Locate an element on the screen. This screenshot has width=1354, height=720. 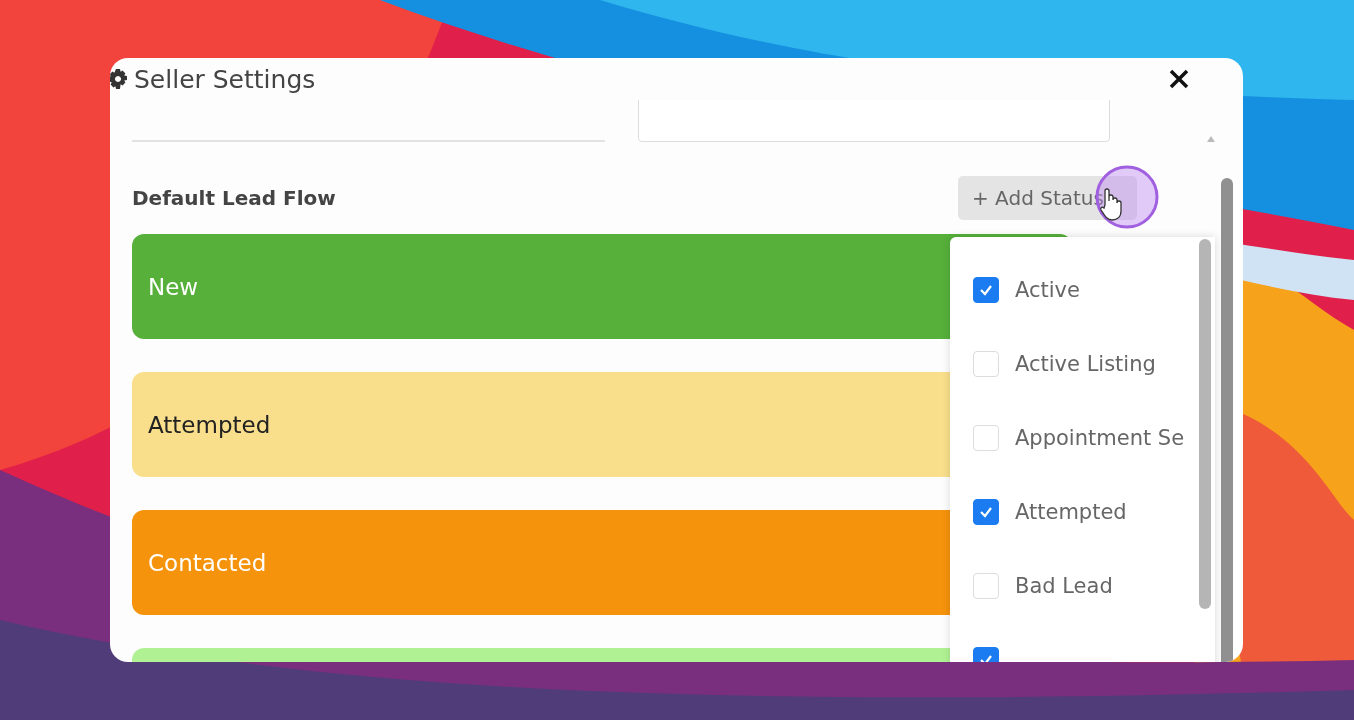
sort-dropdown is located at coordinates (874, 121).